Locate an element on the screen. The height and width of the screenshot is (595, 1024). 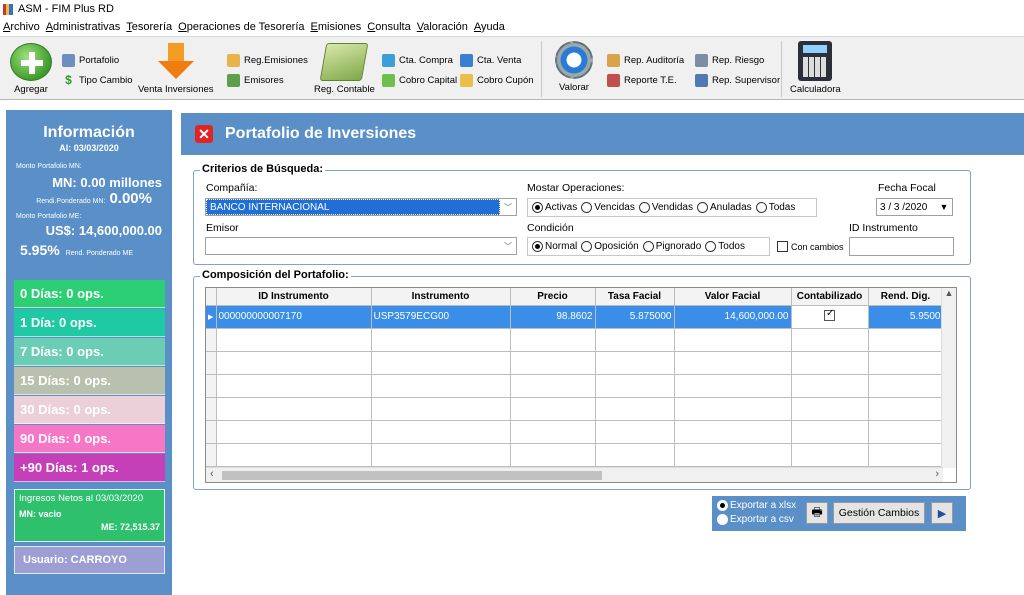
col-header-instrumento: Instrumento is located at coordinates (441, 297).